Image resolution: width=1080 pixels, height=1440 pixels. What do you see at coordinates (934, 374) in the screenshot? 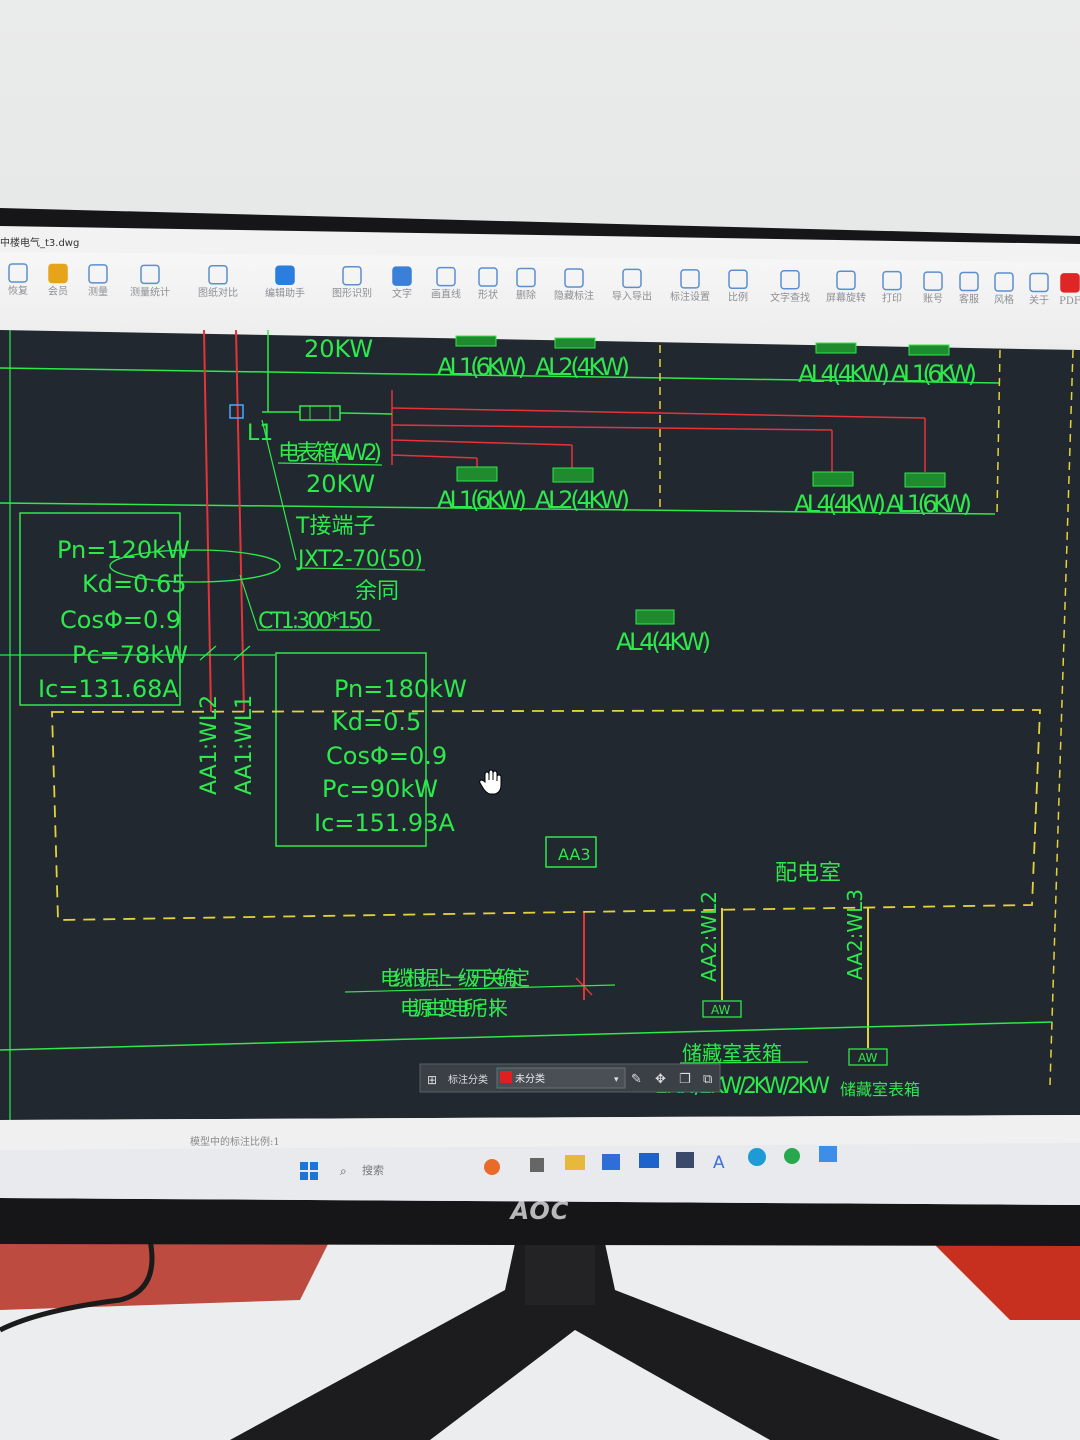
I see `top-load-al1b: AL1(6KW)` at bounding box center [934, 374].